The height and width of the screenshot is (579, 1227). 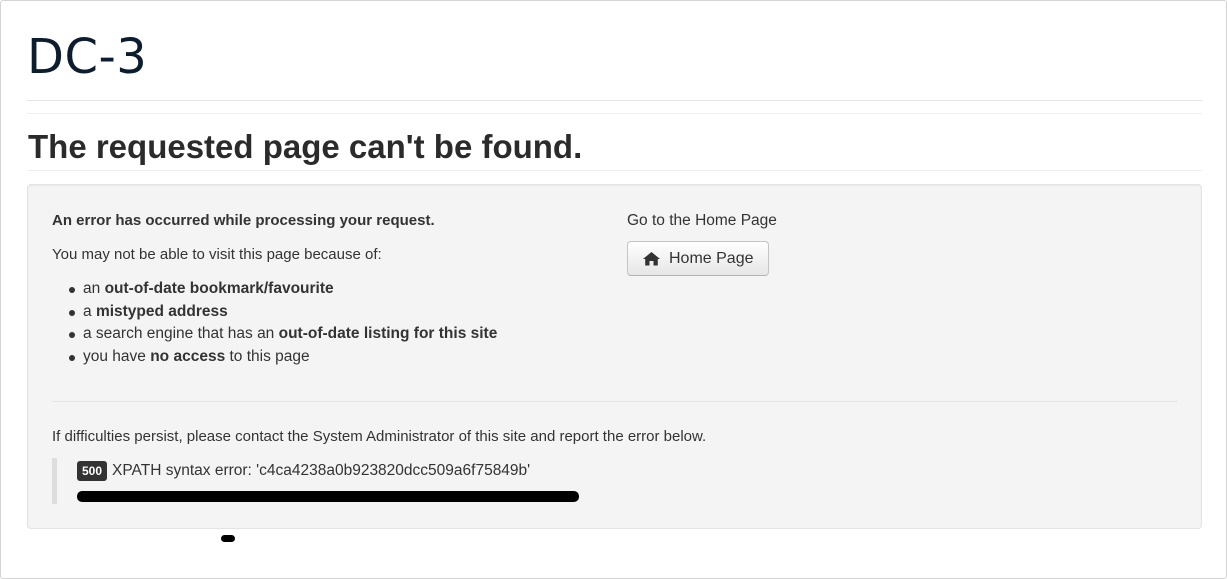 What do you see at coordinates (228, 538) in the screenshot?
I see `redaction-mark` at bounding box center [228, 538].